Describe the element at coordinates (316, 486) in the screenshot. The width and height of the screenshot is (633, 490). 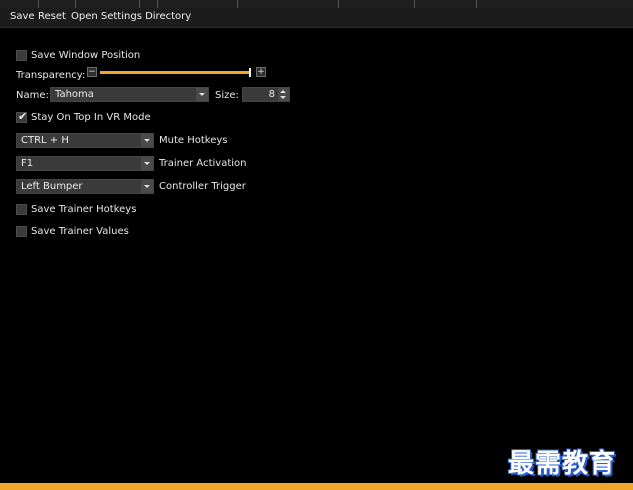
I see `bottom-accent-bar` at that location.